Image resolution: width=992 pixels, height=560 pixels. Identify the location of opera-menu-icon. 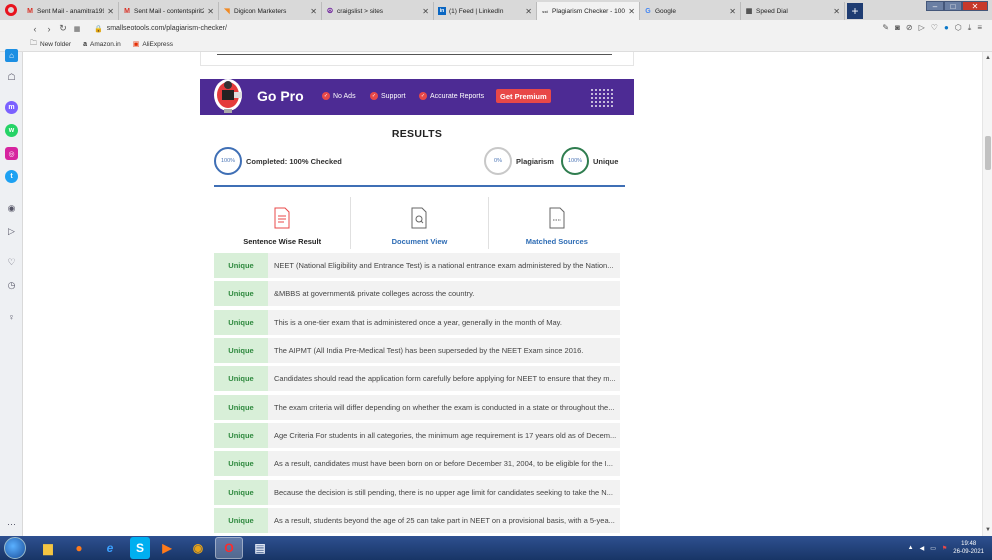
(11, 10).